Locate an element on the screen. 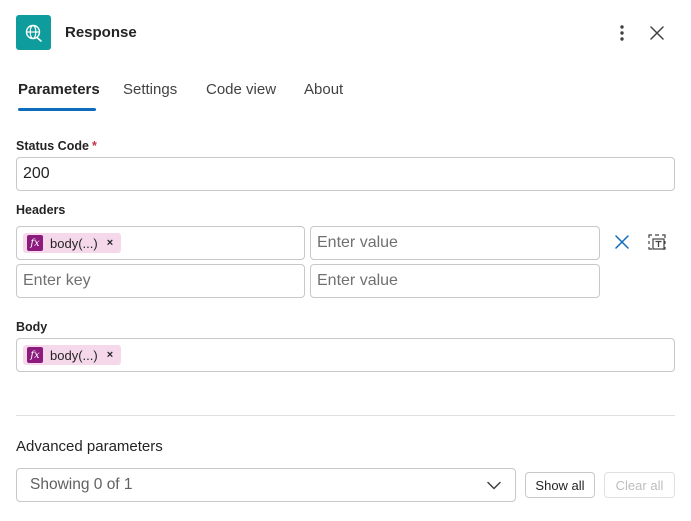  status-code-input: 200 is located at coordinates (345, 174).